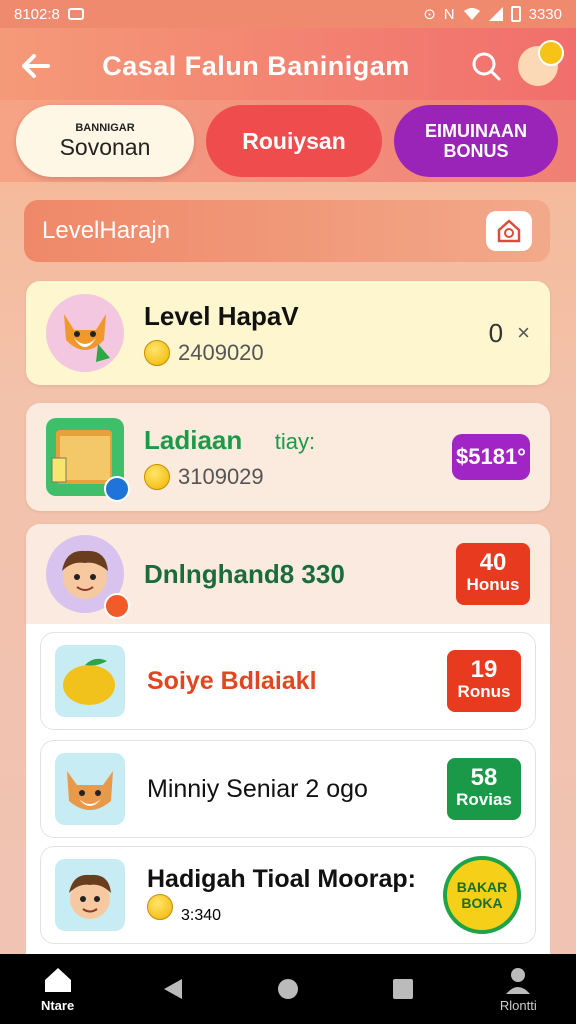  I want to click on cat-thumbnail, so click(90, 789).